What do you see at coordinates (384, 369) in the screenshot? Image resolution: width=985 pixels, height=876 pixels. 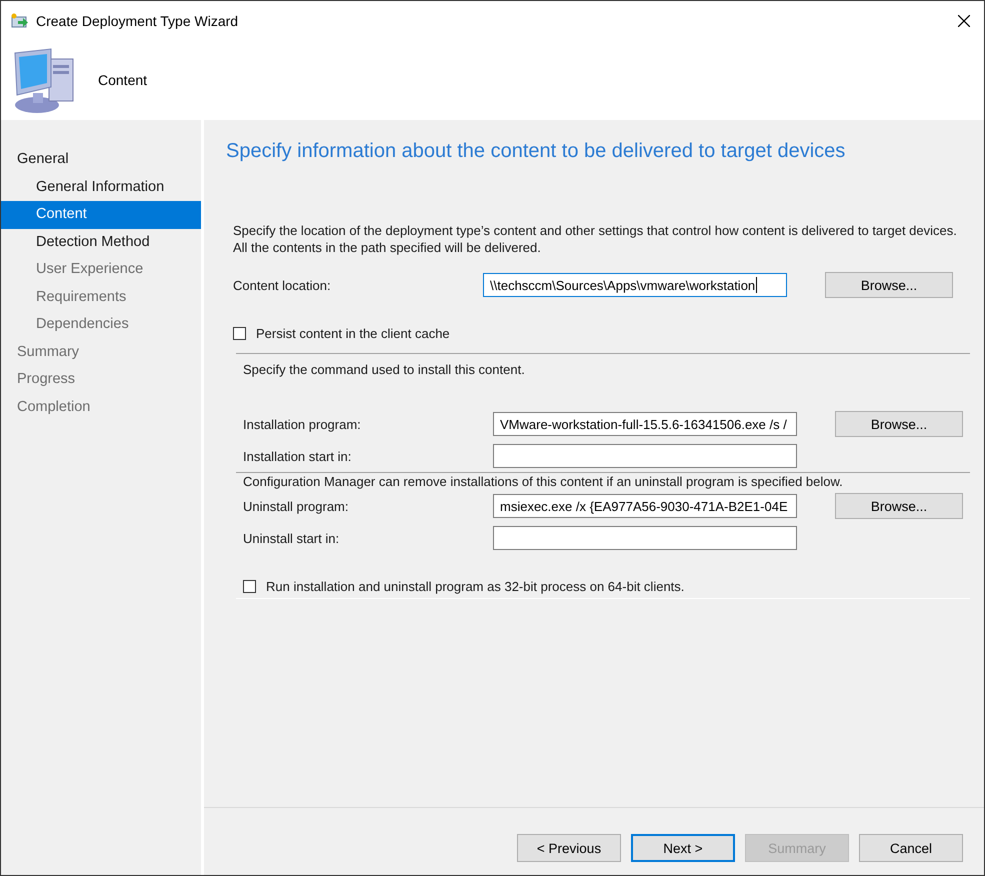 I see `instruction-text: Specify the command used to install this content.` at bounding box center [384, 369].